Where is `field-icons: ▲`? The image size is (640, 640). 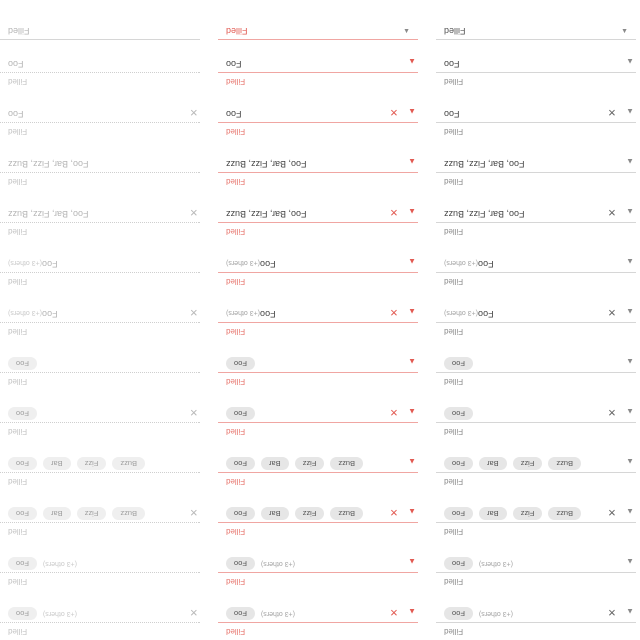
field-icons: ▲ is located at coordinates (630, 161).